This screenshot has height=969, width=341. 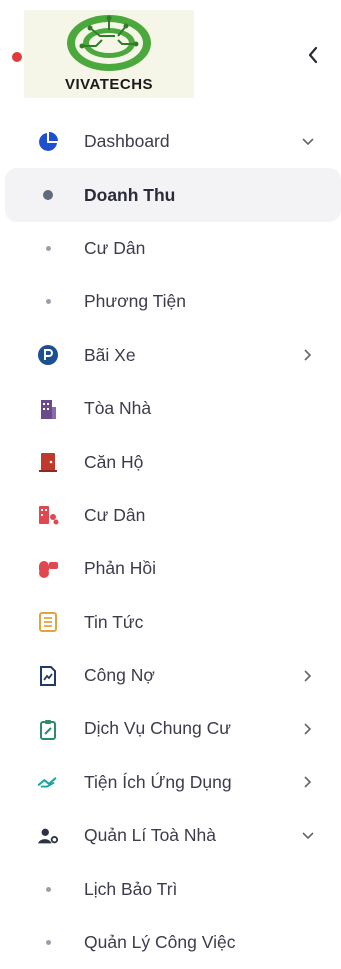 What do you see at coordinates (158, 781) in the screenshot?
I see `menu-label-tien-ich: Tiện Ích Ứng Dụng` at bounding box center [158, 781].